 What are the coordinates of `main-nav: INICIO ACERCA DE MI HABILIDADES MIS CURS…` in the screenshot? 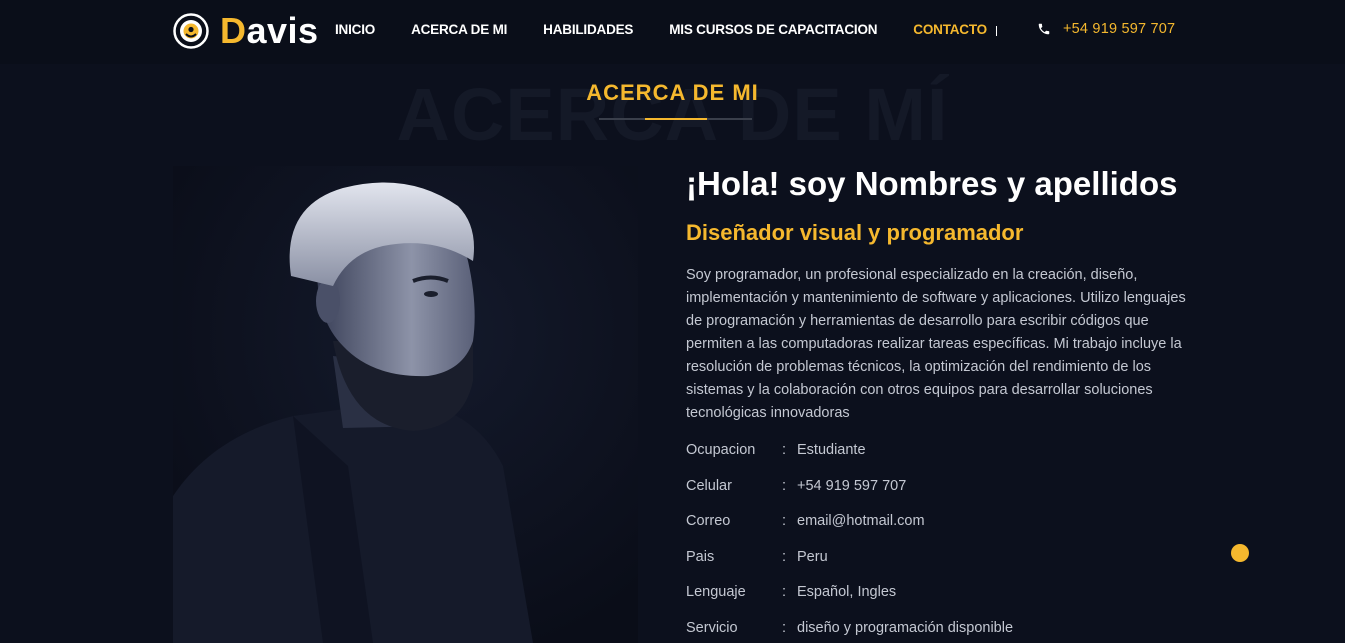 It's located at (679, 29).